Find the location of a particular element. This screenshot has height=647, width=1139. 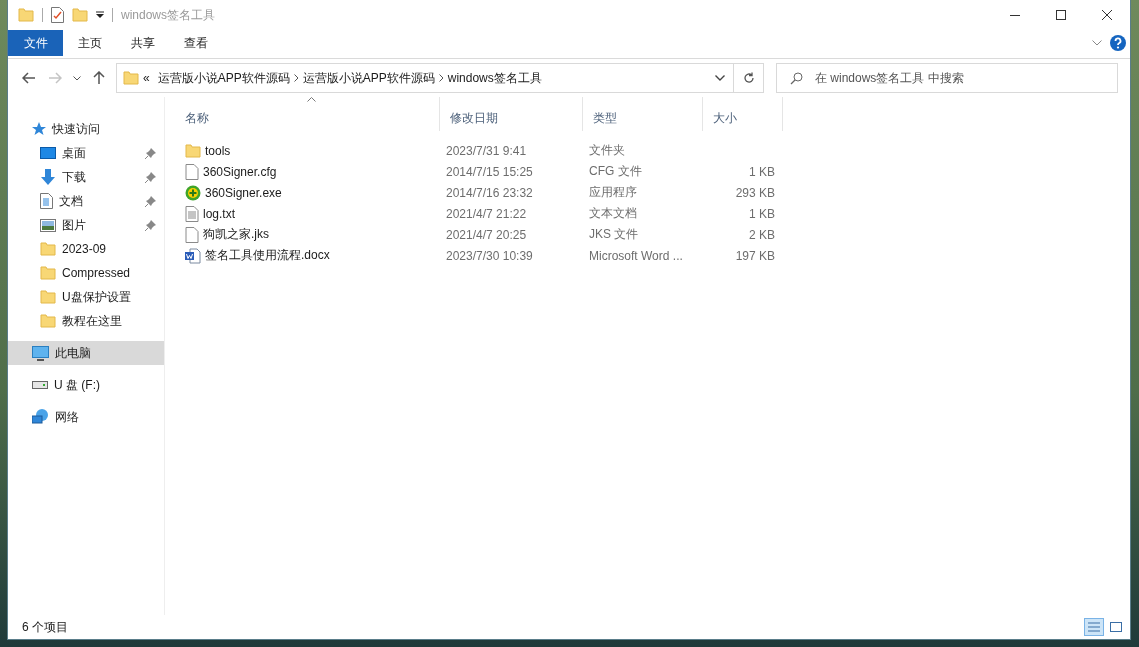

word-document-icon is located at coordinates (193, 255).